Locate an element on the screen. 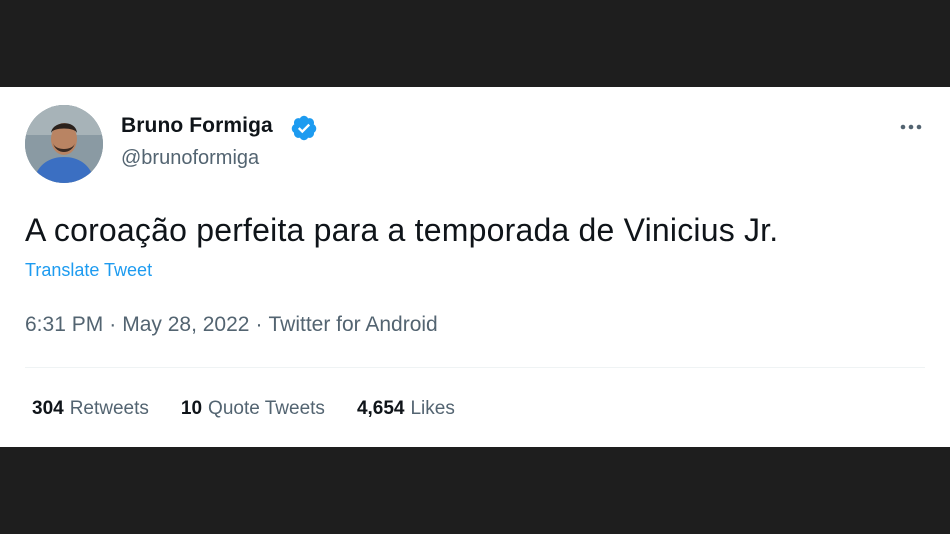 The height and width of the screenshot is (534, 950). likes-stat: 4,654 Likes is located at coordinates (406, 409).